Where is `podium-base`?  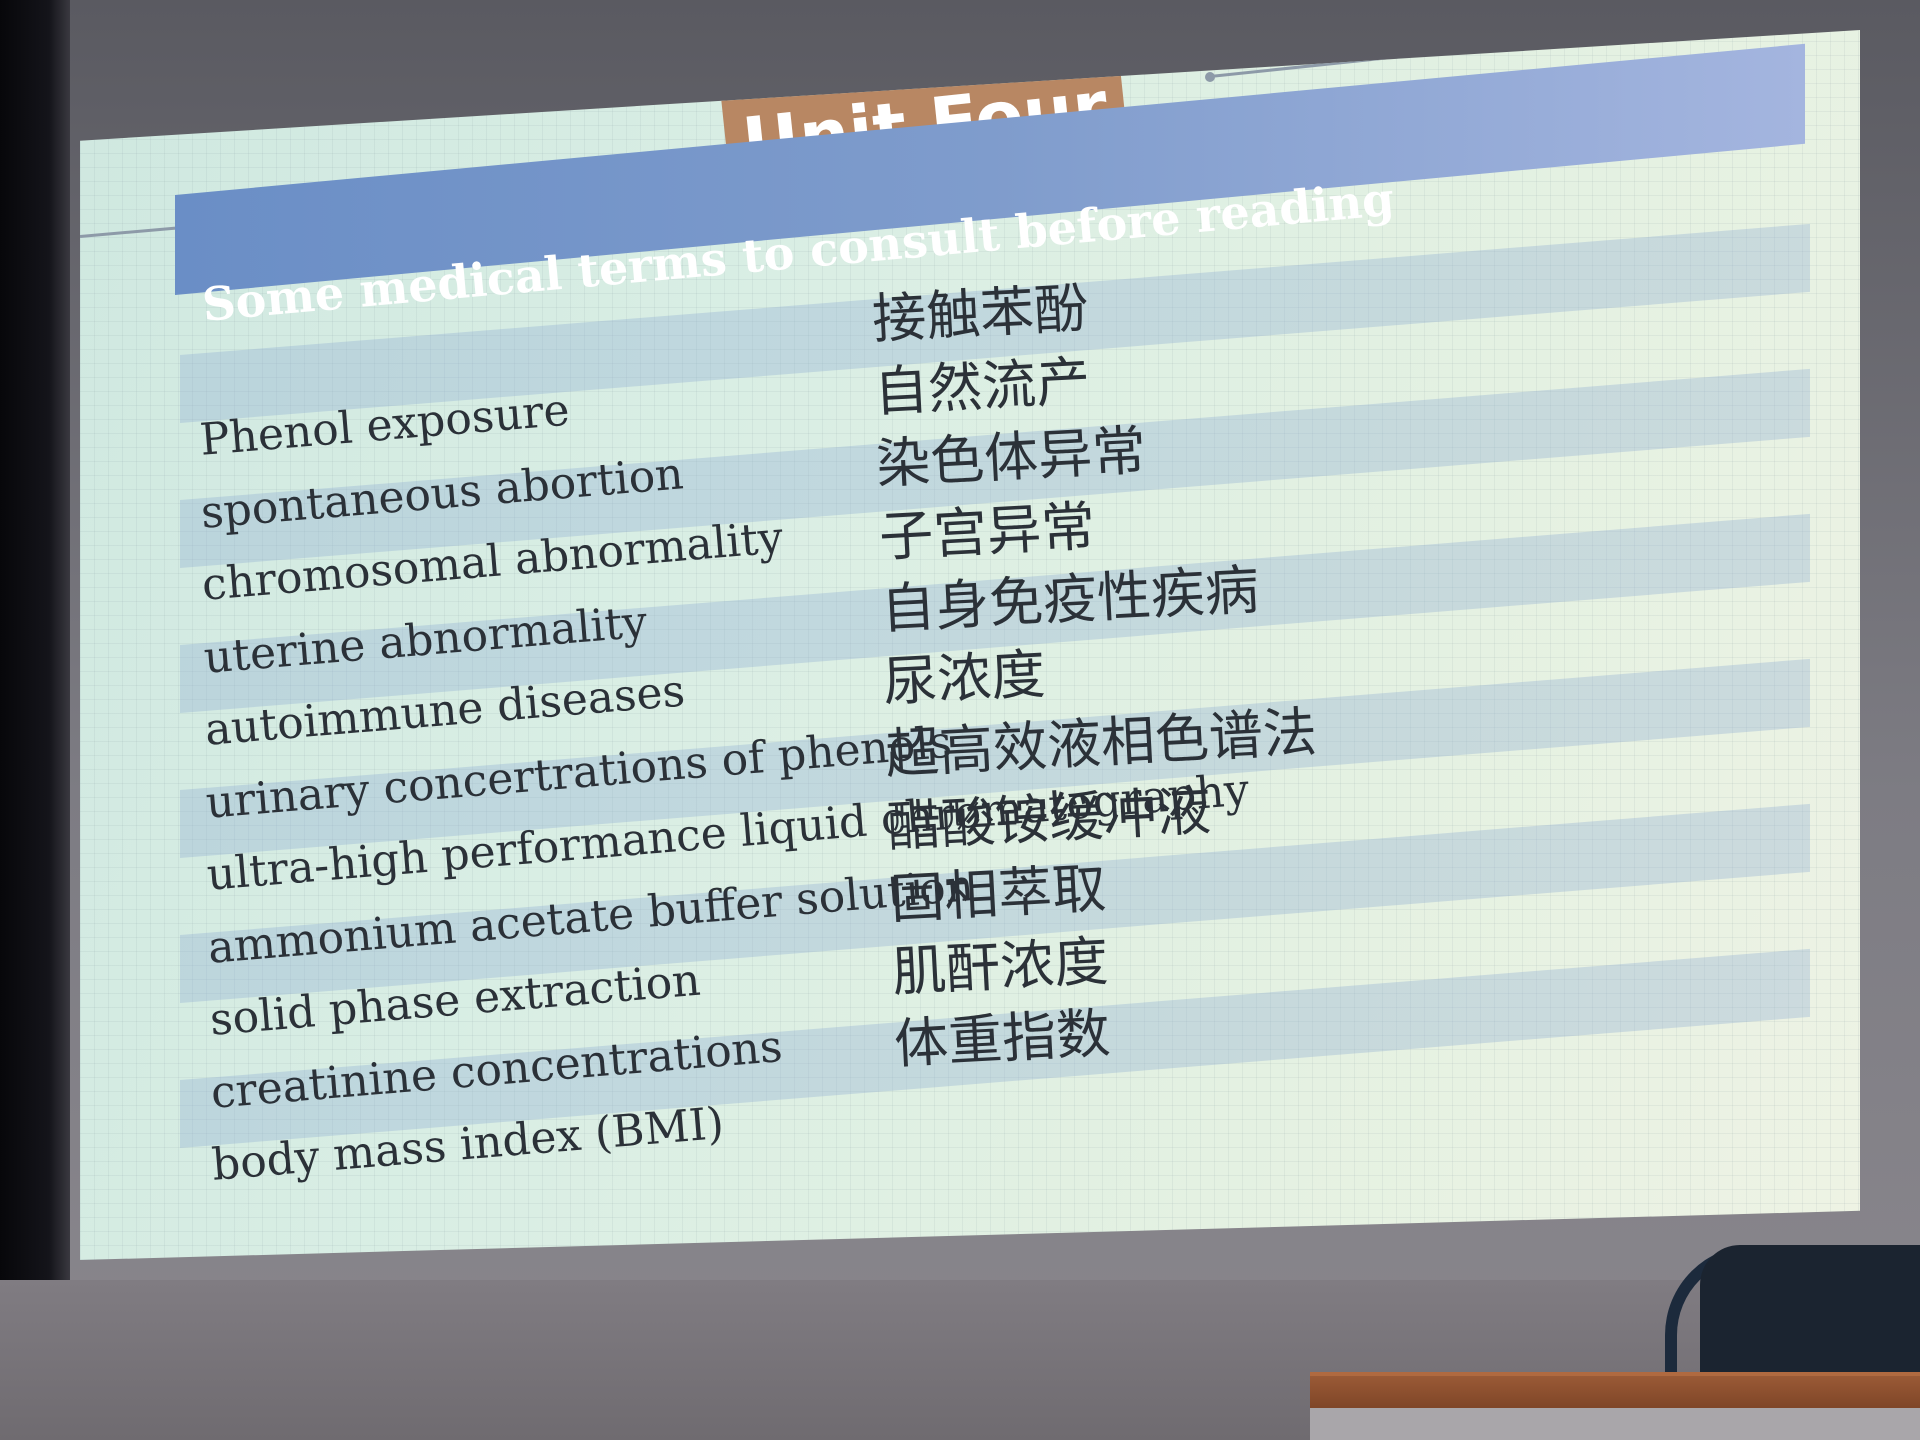
podium-base is located at coordinates (1615, 1424).